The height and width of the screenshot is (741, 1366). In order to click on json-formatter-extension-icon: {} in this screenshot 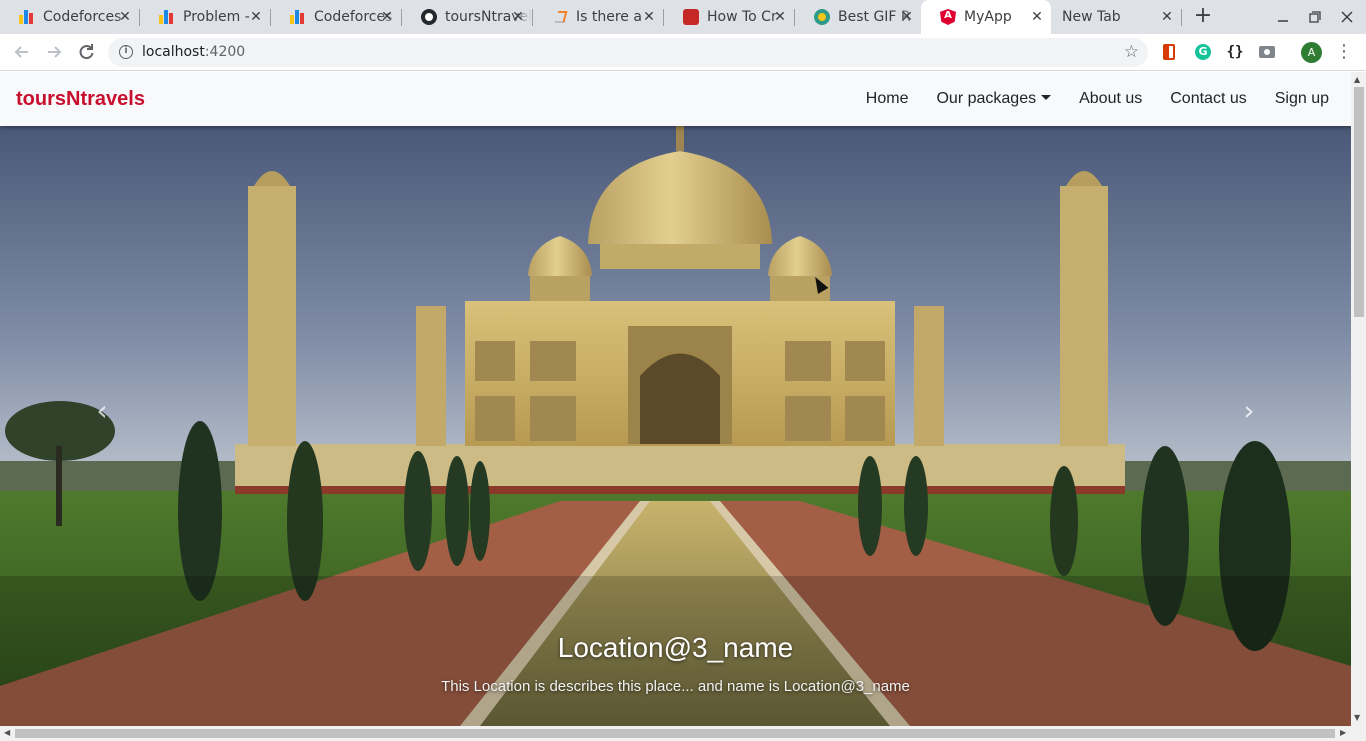, I will do `click(1235, 52)`.